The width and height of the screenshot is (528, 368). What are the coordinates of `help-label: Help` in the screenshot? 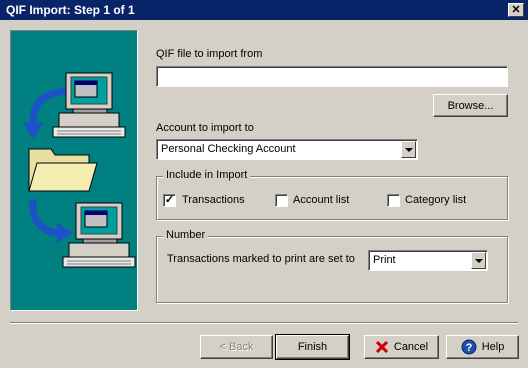 It's located at (493, 347).